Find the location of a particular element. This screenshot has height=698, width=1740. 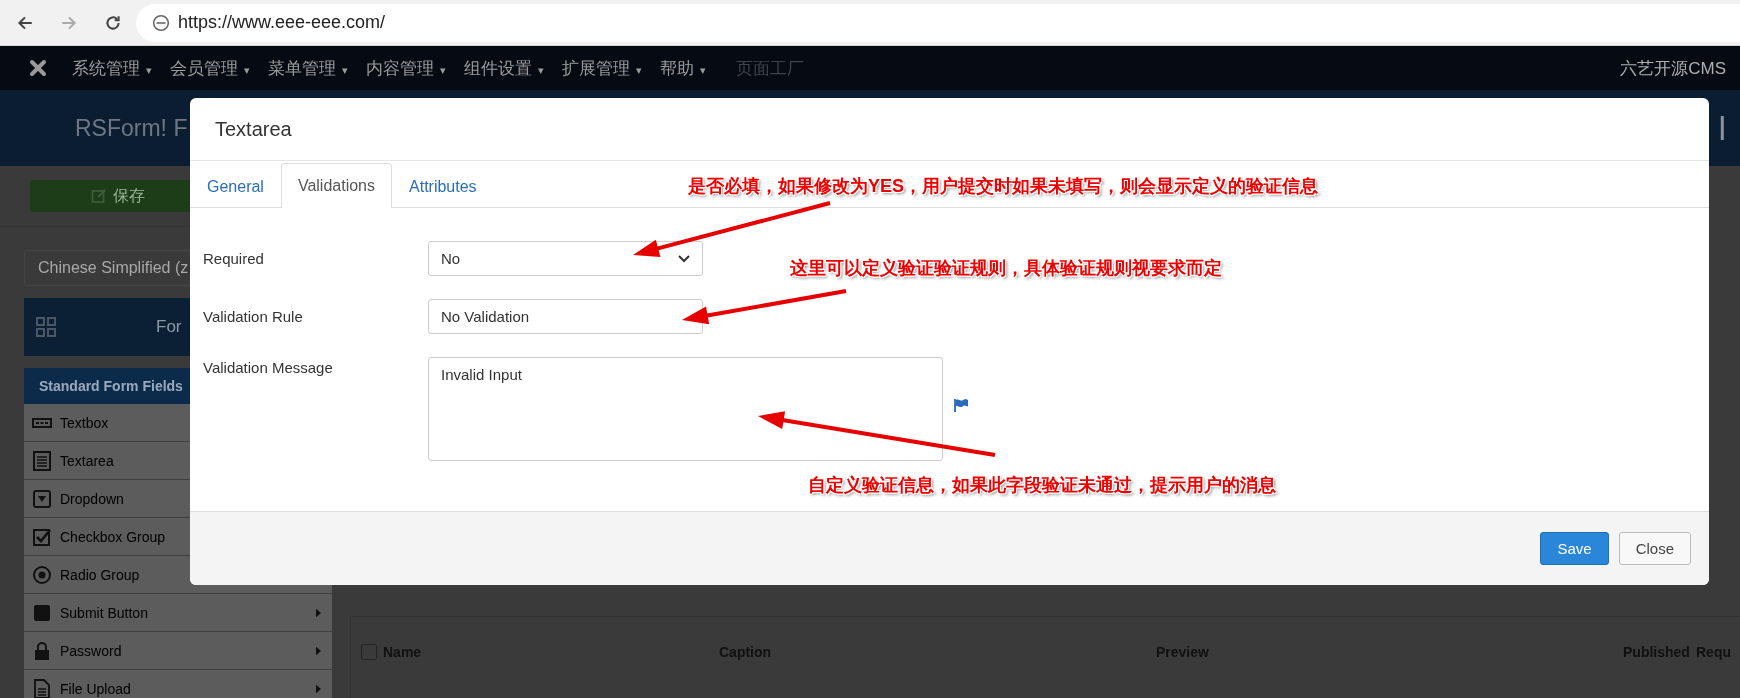

page-title: RSForm! F is located at coordinates (131, 128).